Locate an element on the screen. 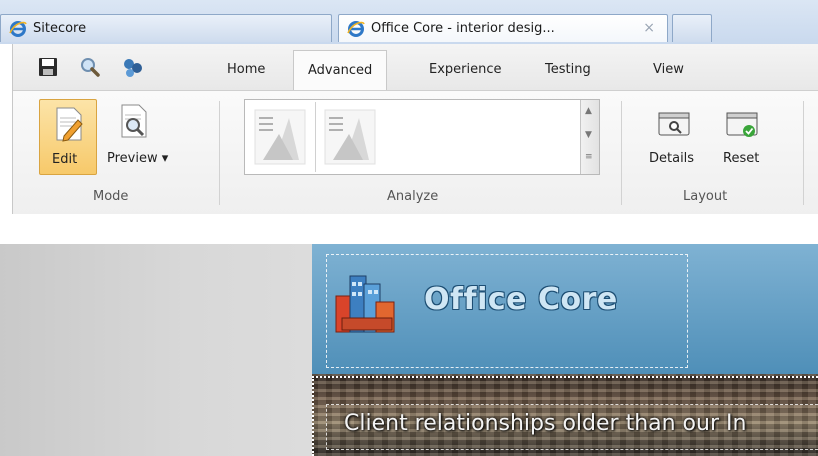 The image size is (818, 456). browser-tab-label: Sitecore is located at coordinates (60, 28).